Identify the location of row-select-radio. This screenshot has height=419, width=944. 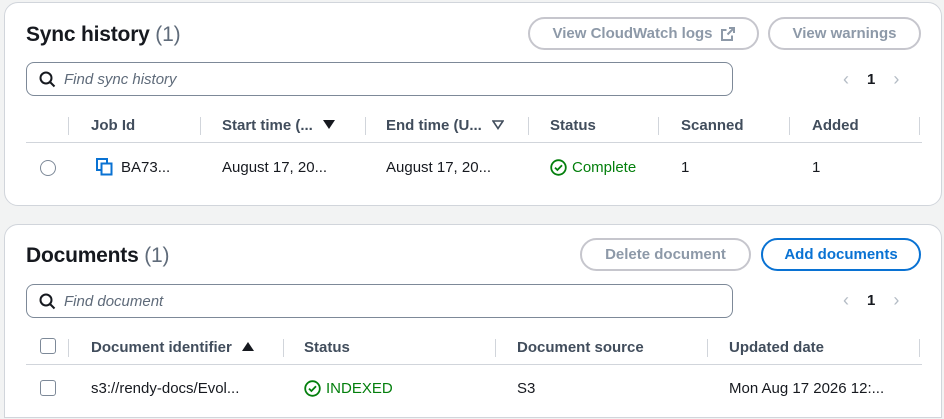
(48, 168).